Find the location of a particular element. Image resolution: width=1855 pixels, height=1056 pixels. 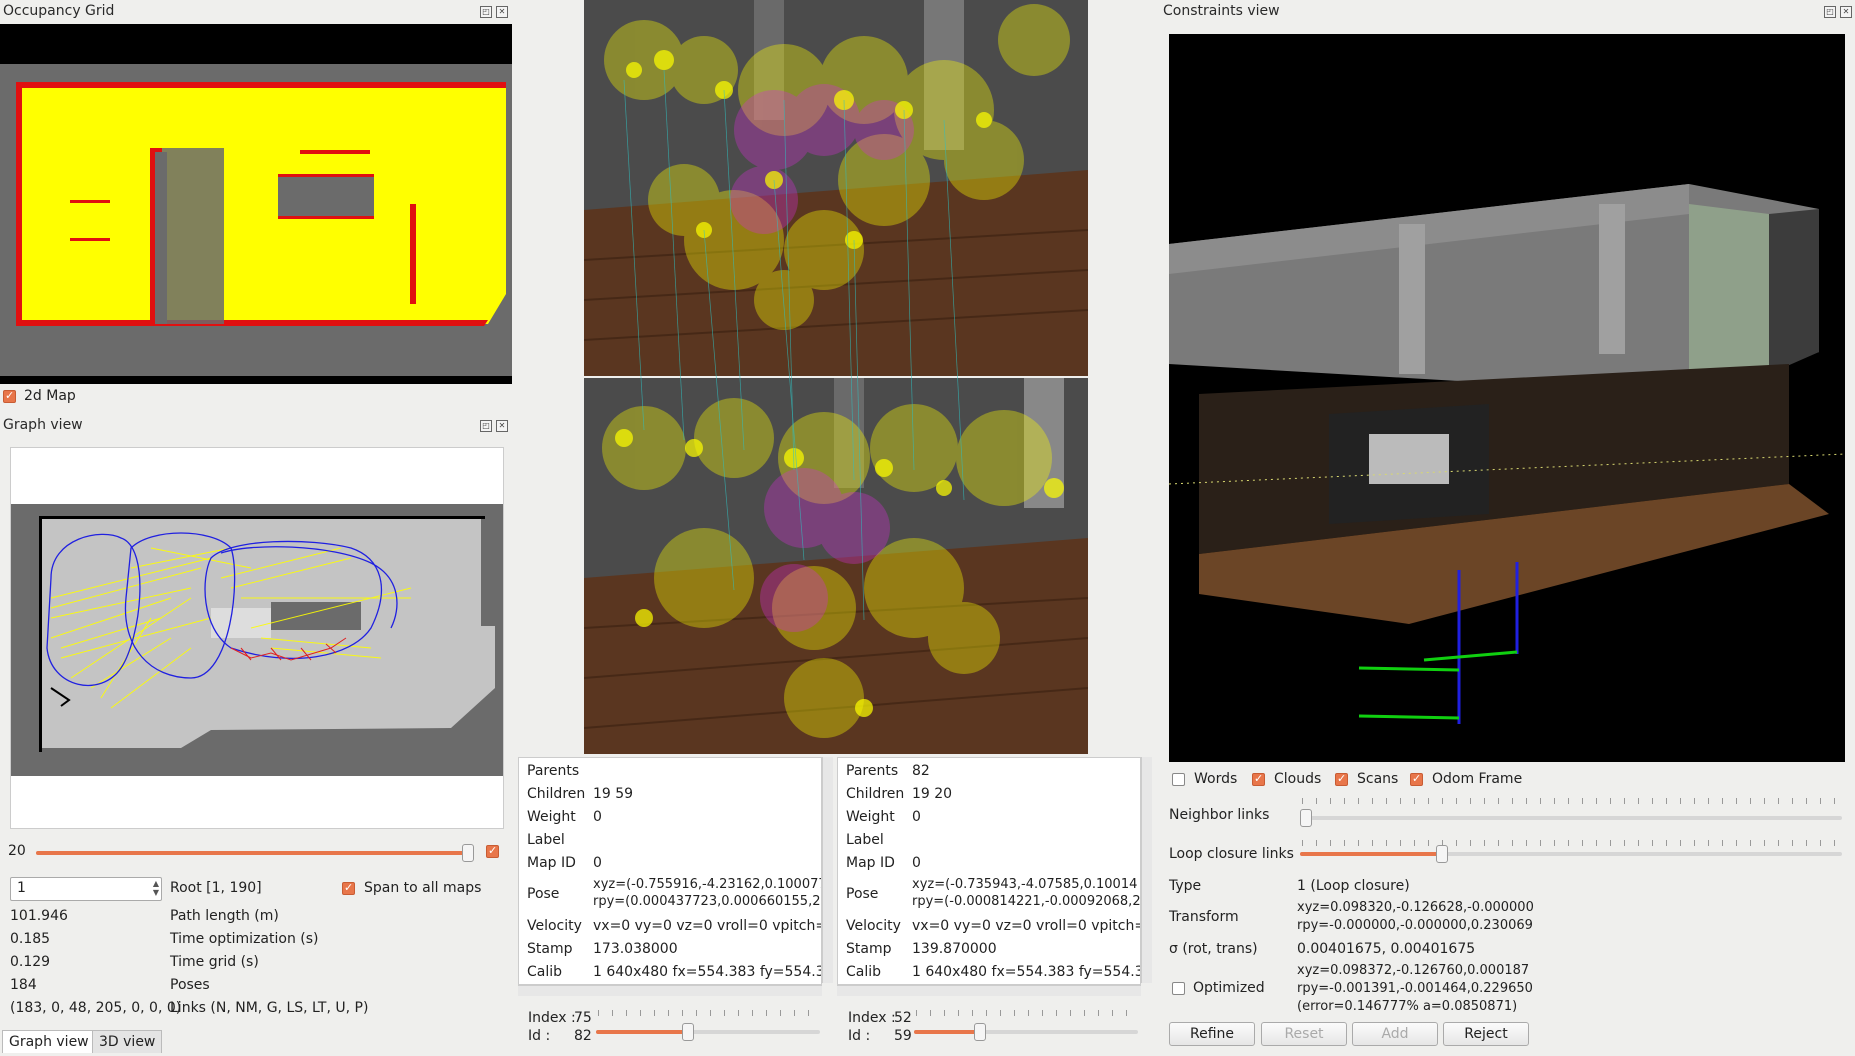

occupancy-grid-title: Occupancy Grid is located at coordinates (59, 11).